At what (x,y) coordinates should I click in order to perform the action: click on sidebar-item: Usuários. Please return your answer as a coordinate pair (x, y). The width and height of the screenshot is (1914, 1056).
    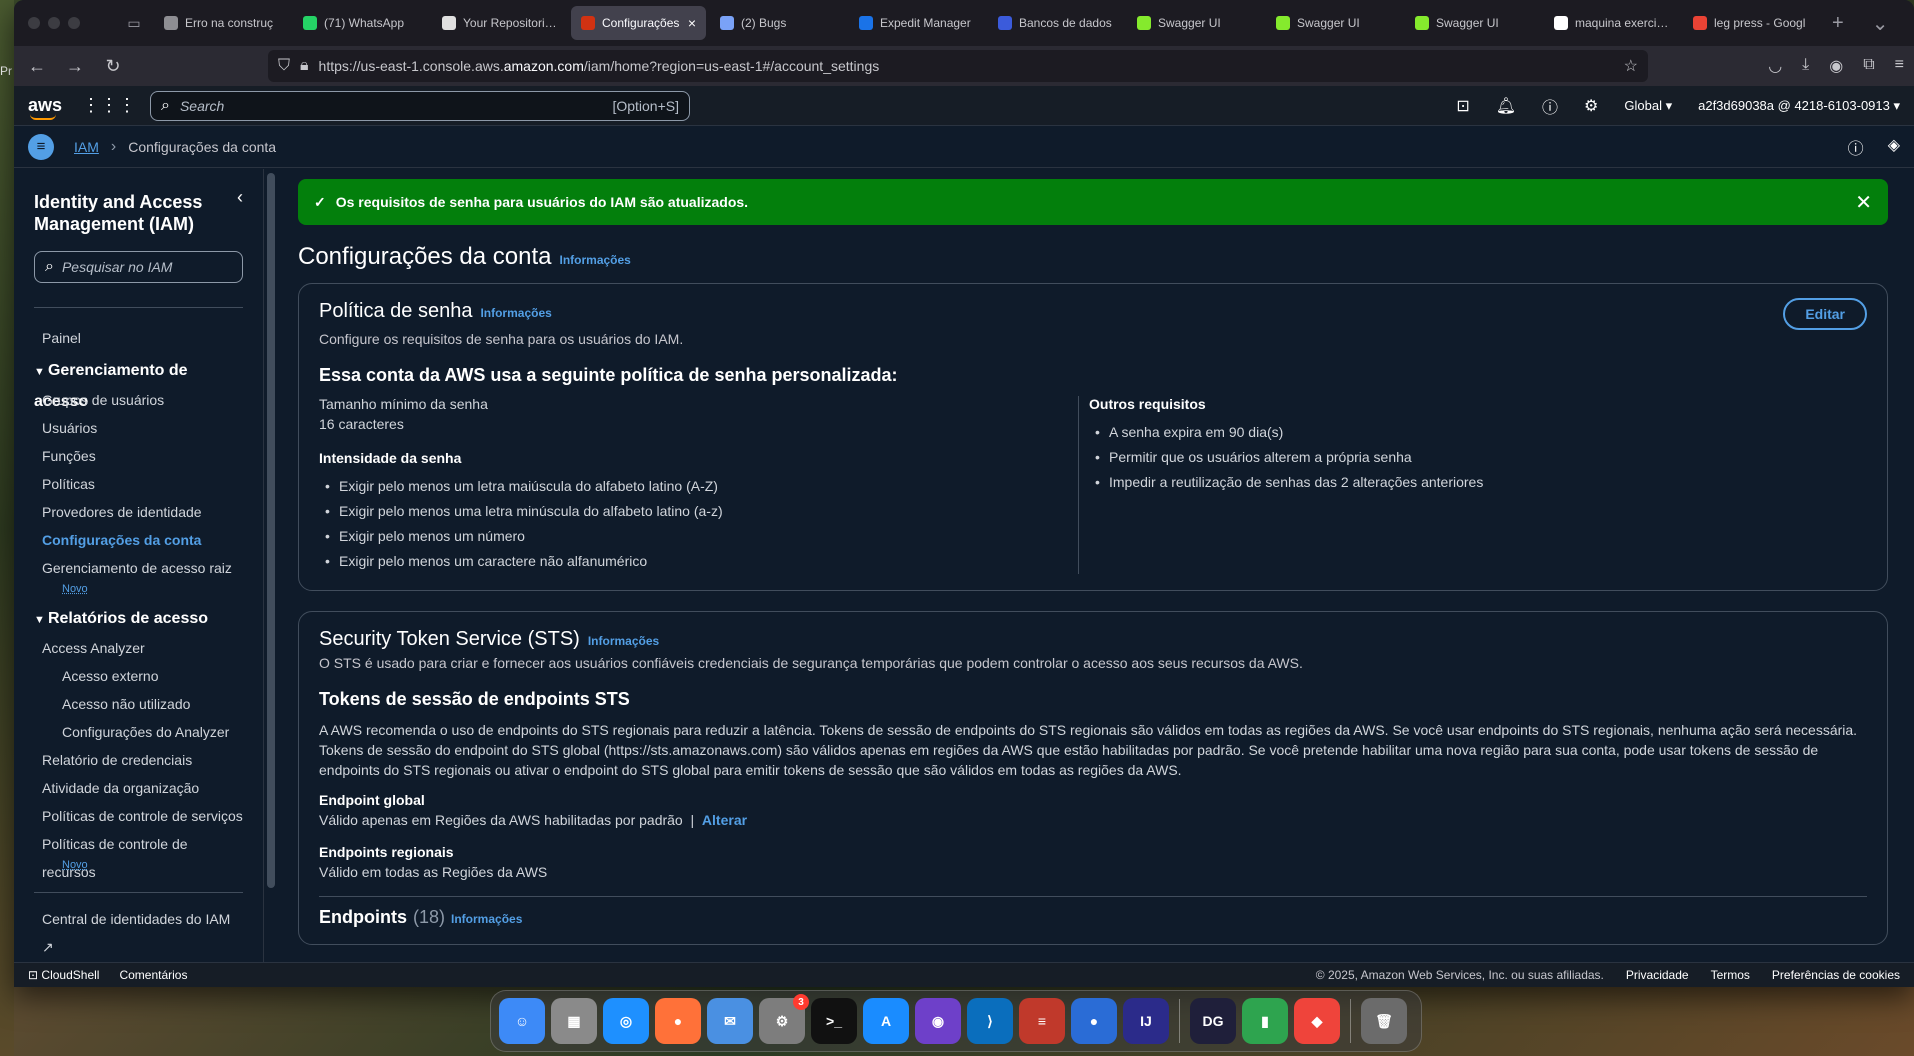
    Looking at the image, I should click on (138, 428).